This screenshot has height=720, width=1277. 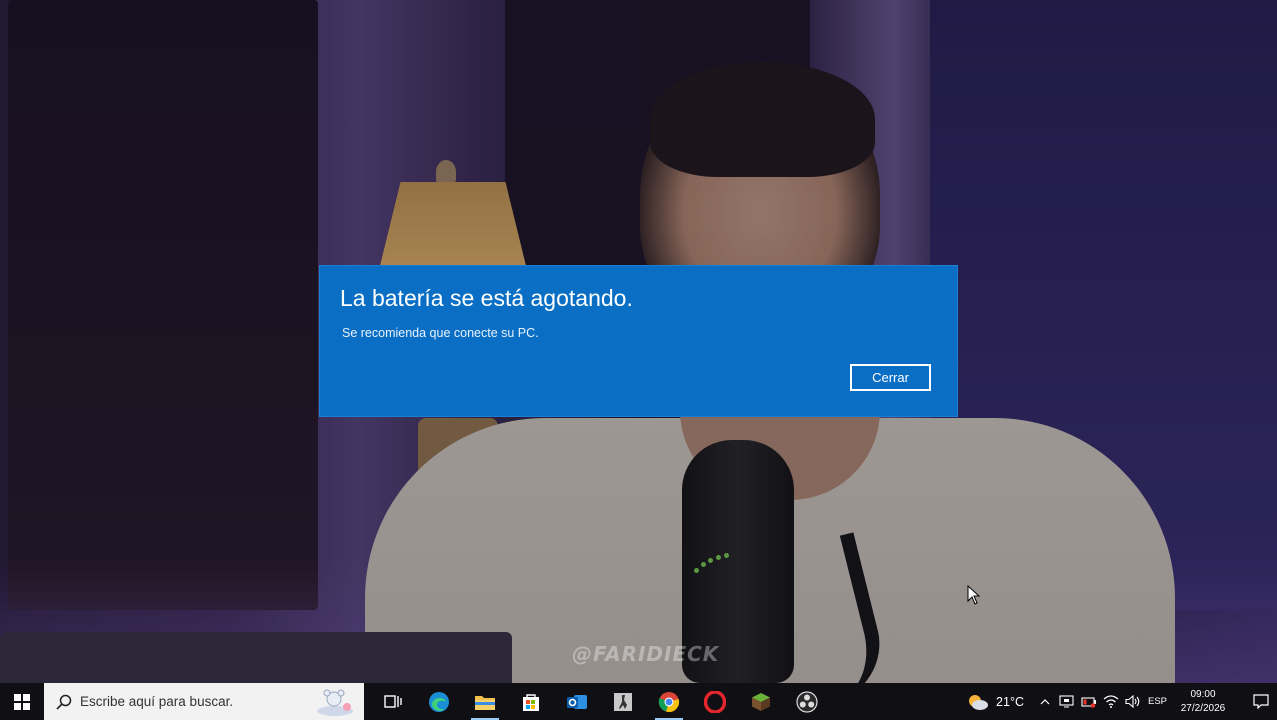 What do you see at coordinates (335, 702) in the screenshot?
I see `search-highlight-icon` at bounding box center [335, 702].